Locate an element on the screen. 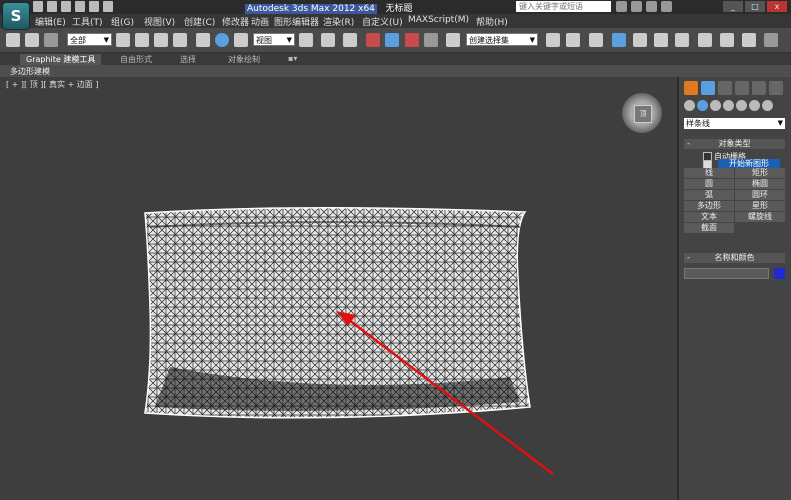 This screenshot has height=500, width=791. rendered-frame-icon is located at coordinates (727, 40).